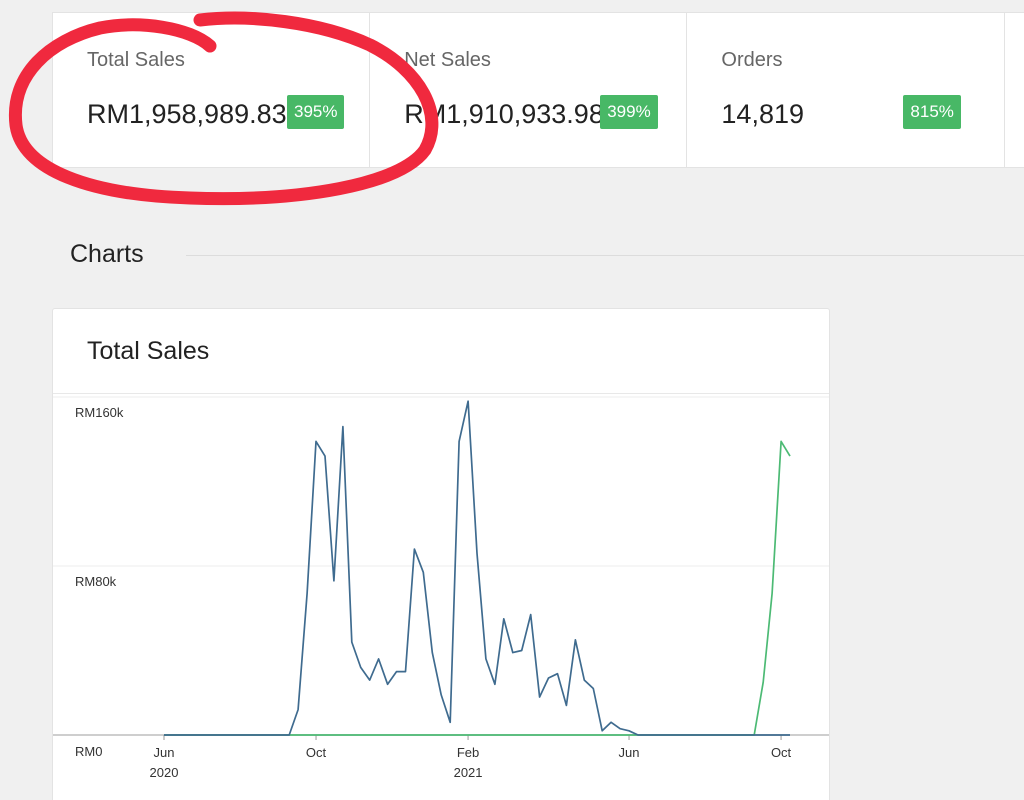 Image resolution: width=1024 pixels, height=800 pixels. What do you see at coordinates (845, 90) in the screenshot?
I see `stat-card-orders: Orders 14,819 815%` at bounding box center [845, 90].